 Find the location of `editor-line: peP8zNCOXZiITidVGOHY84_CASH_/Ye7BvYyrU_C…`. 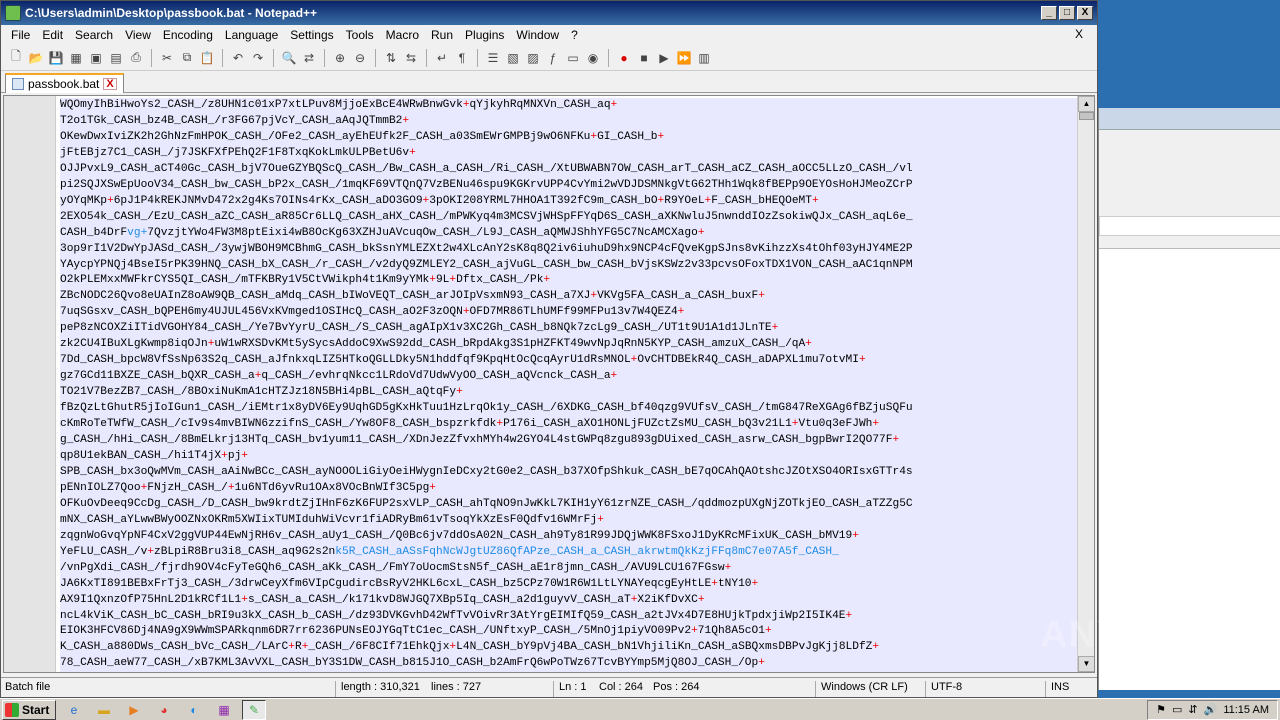

editor-line: peP8zNCOXZiITidVGOHY84_CASH_/Ye7BvYyrU_C… is located at coordinates (569, 329).